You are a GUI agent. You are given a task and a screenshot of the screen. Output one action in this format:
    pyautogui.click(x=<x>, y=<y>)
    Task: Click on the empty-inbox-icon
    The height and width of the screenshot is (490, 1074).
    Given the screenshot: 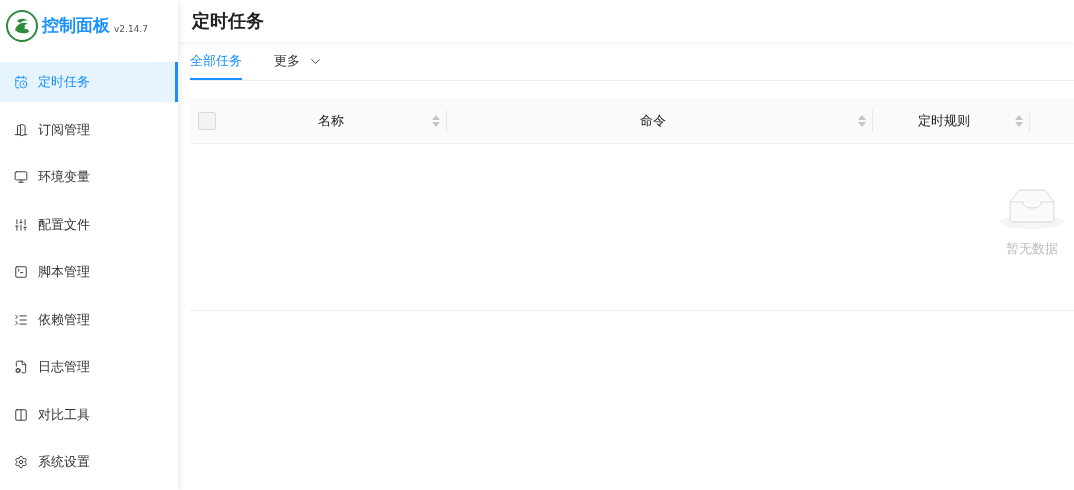 What is the action you would take?
    pyautogui.click(x=1032, y=209)
    